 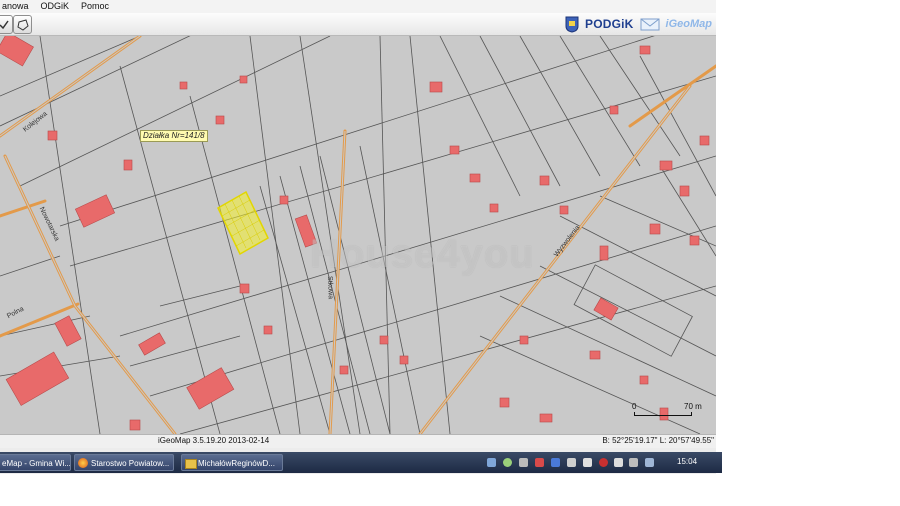 I want to click on check-icon, so click(x=4, y=24).